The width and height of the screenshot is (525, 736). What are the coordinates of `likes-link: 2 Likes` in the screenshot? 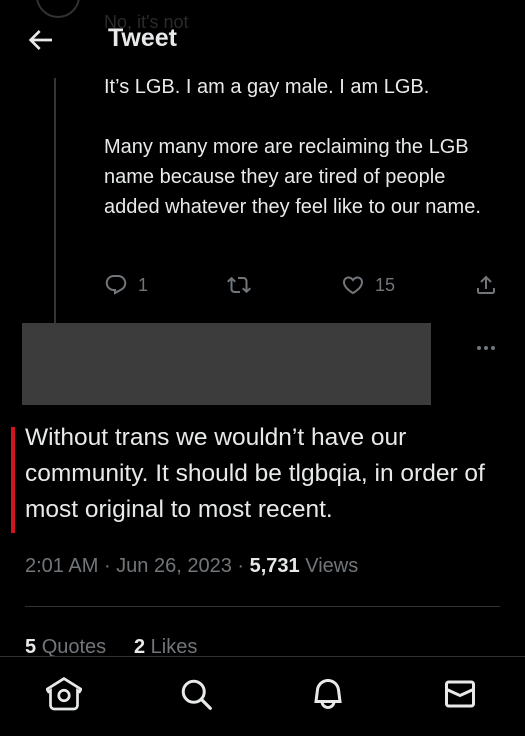 It's located at (165, 647).